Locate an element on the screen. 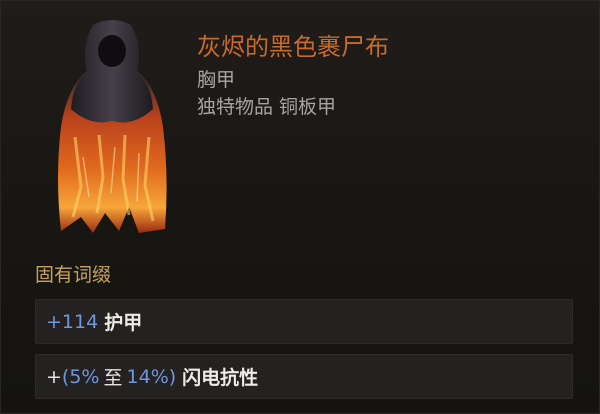 This screenshot has height=414, width=600. mod-label: 闪电抗性 is located at coordinates (220, 378).